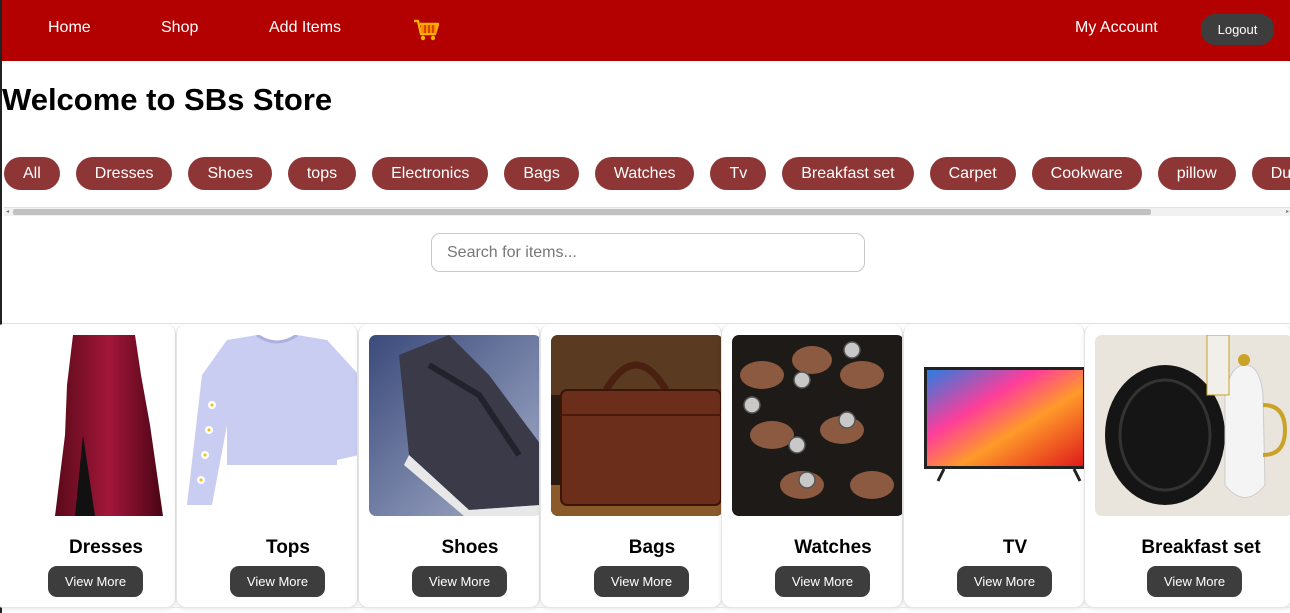 The height and width of the screenshot is (613, 1290). I want to click on category-card-shoes: Shoes View More, so click(449, 466).